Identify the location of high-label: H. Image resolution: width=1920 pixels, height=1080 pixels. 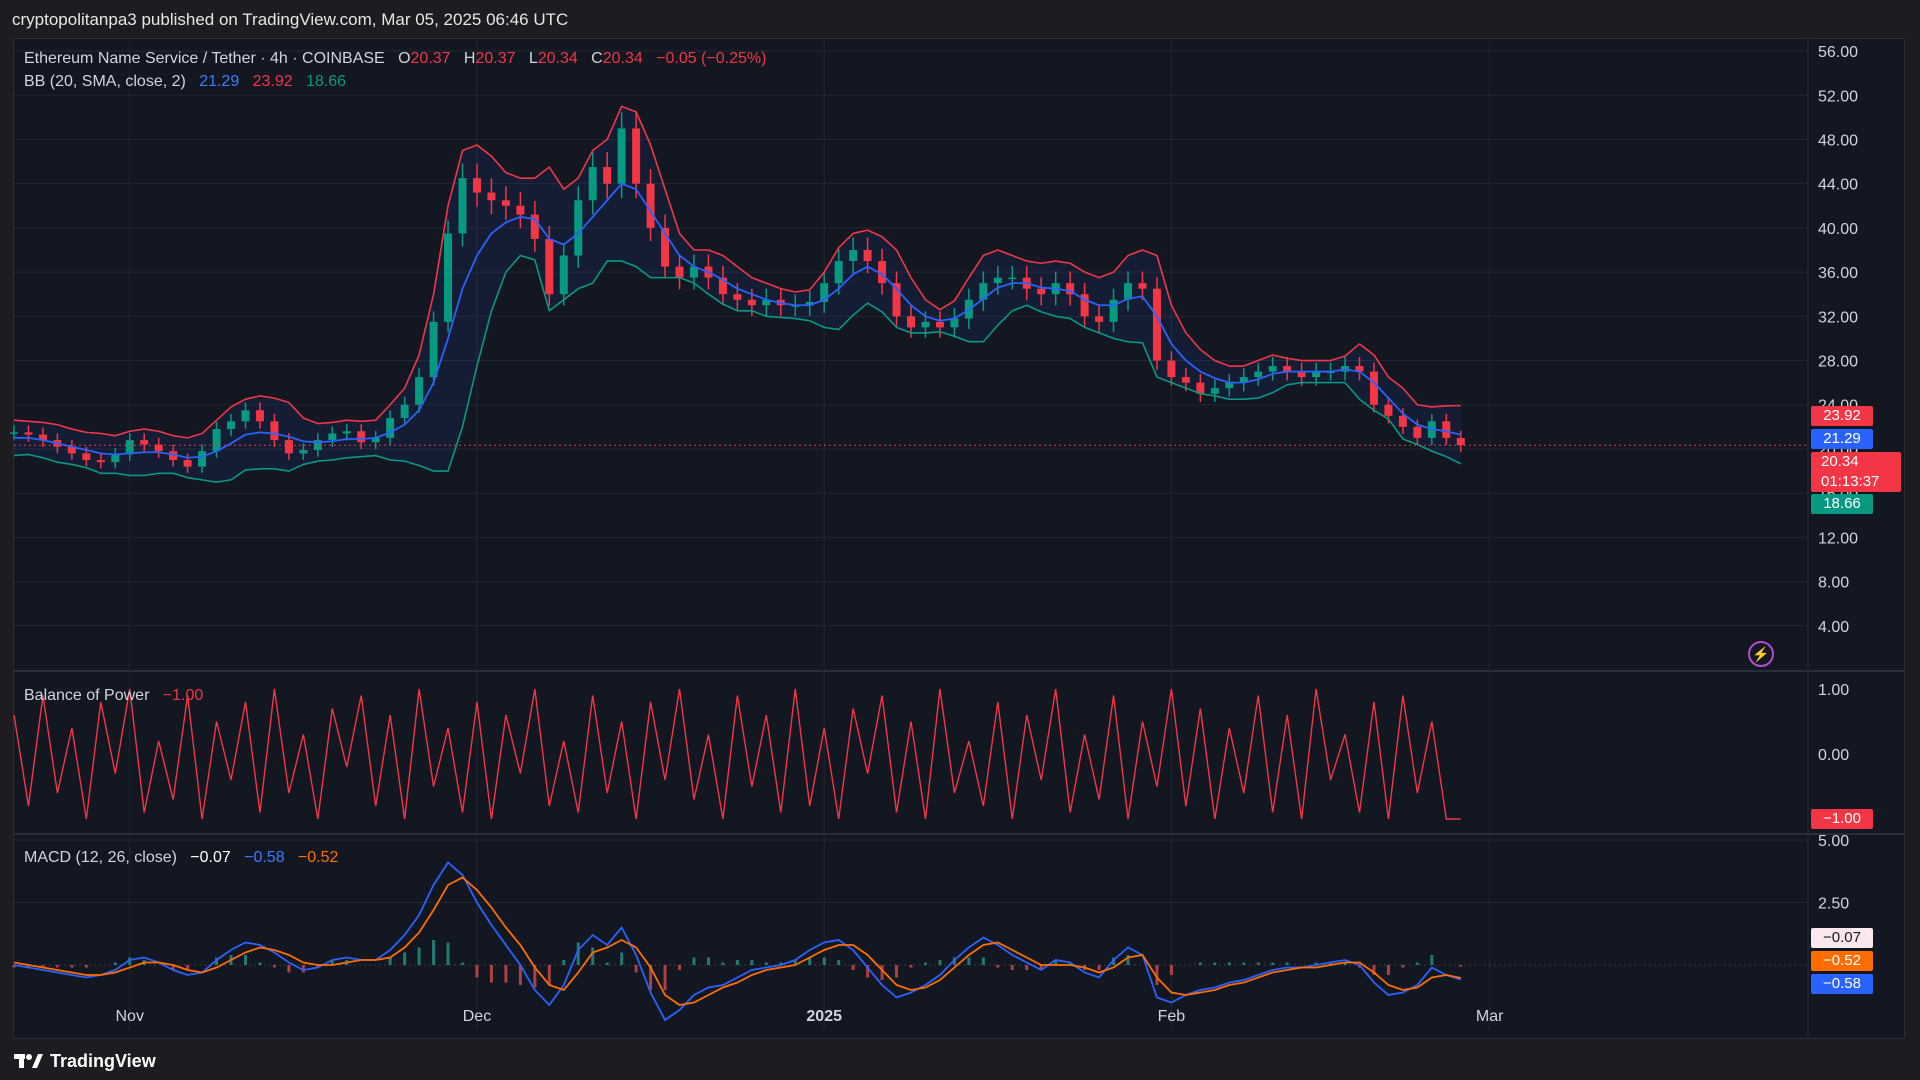
(469, 58).